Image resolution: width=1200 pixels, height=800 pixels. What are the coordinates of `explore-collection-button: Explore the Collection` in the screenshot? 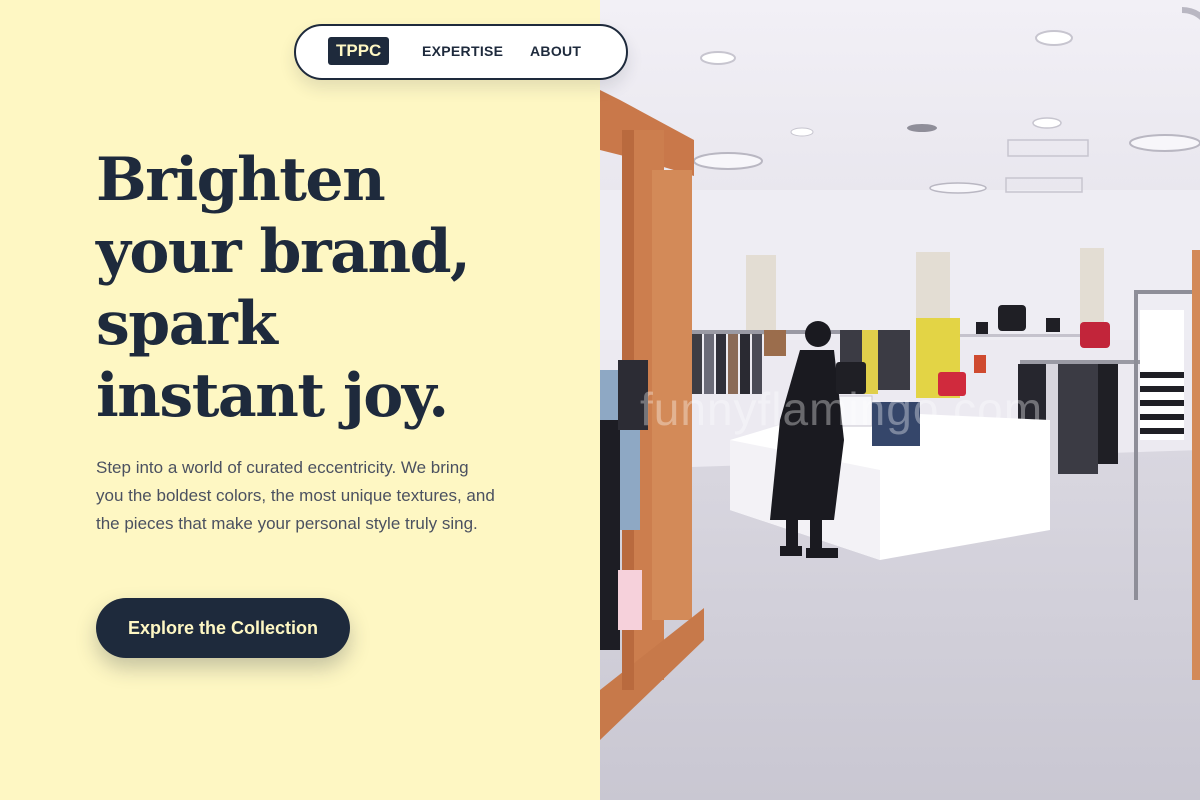 It's located at (223, 628).